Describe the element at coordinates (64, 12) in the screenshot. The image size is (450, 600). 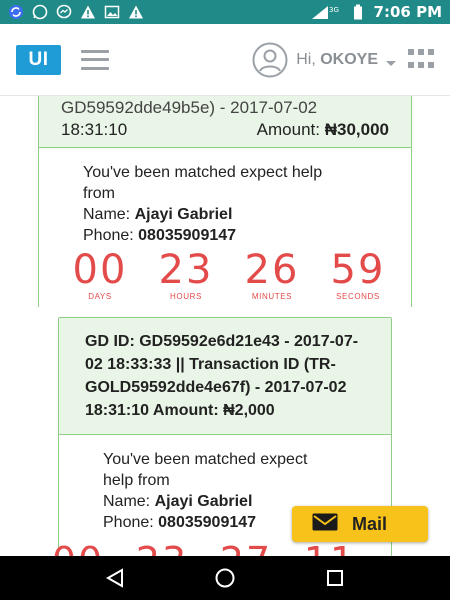
I see `messenger-icon` at that location.